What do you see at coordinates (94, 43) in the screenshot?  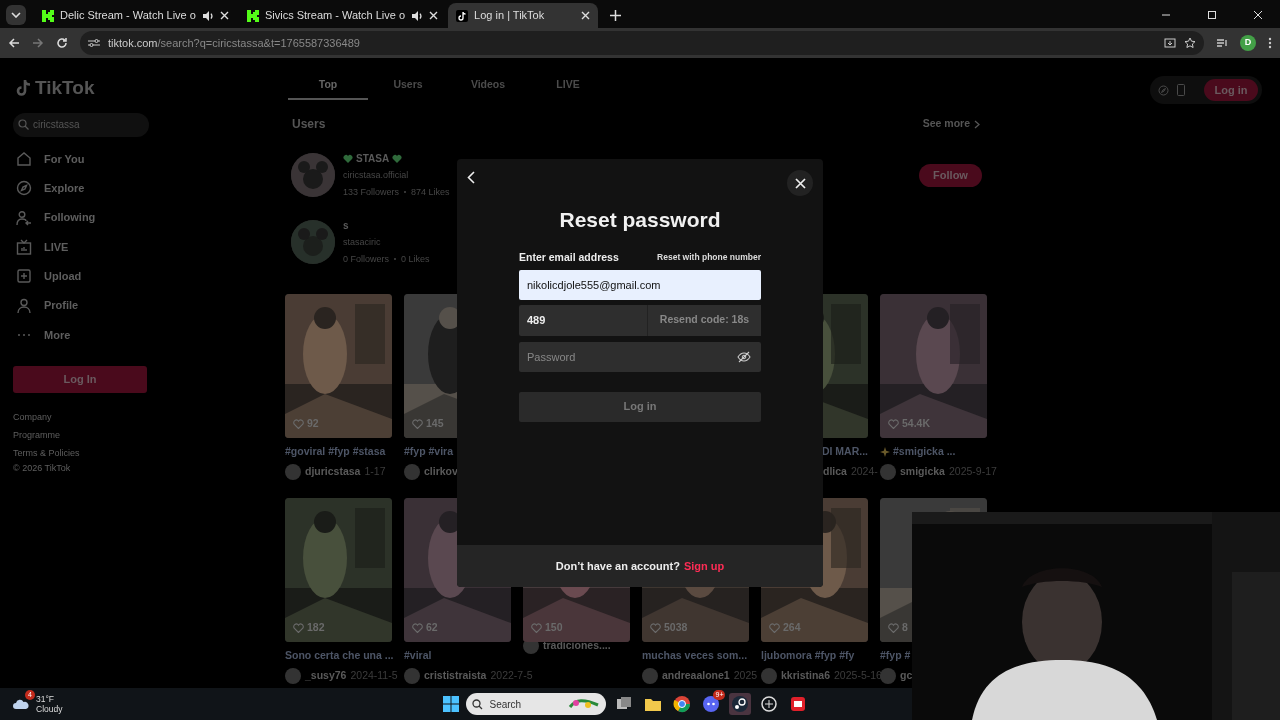 I see `site-settings-icon` at bounding box center [94, 43].